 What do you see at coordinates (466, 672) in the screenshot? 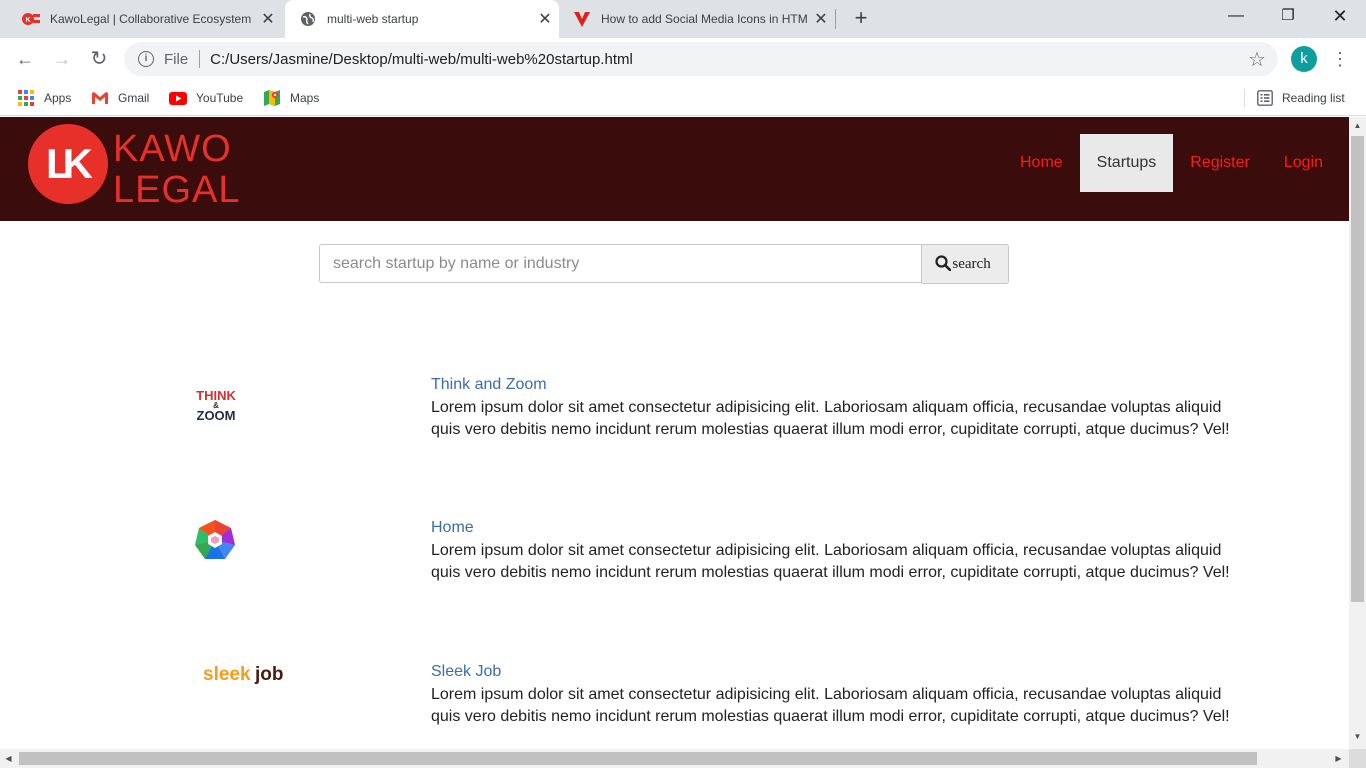
I see `startup-name-link: Sleek Job` at bounding box center [466, 672].